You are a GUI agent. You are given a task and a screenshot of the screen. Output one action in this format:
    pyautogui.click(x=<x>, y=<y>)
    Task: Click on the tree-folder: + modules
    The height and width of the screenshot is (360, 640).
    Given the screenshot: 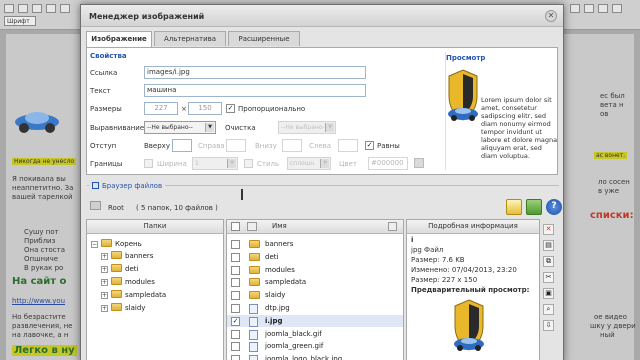 What is the action you would take?
    pyautogui.click(x=128, y=282)
    